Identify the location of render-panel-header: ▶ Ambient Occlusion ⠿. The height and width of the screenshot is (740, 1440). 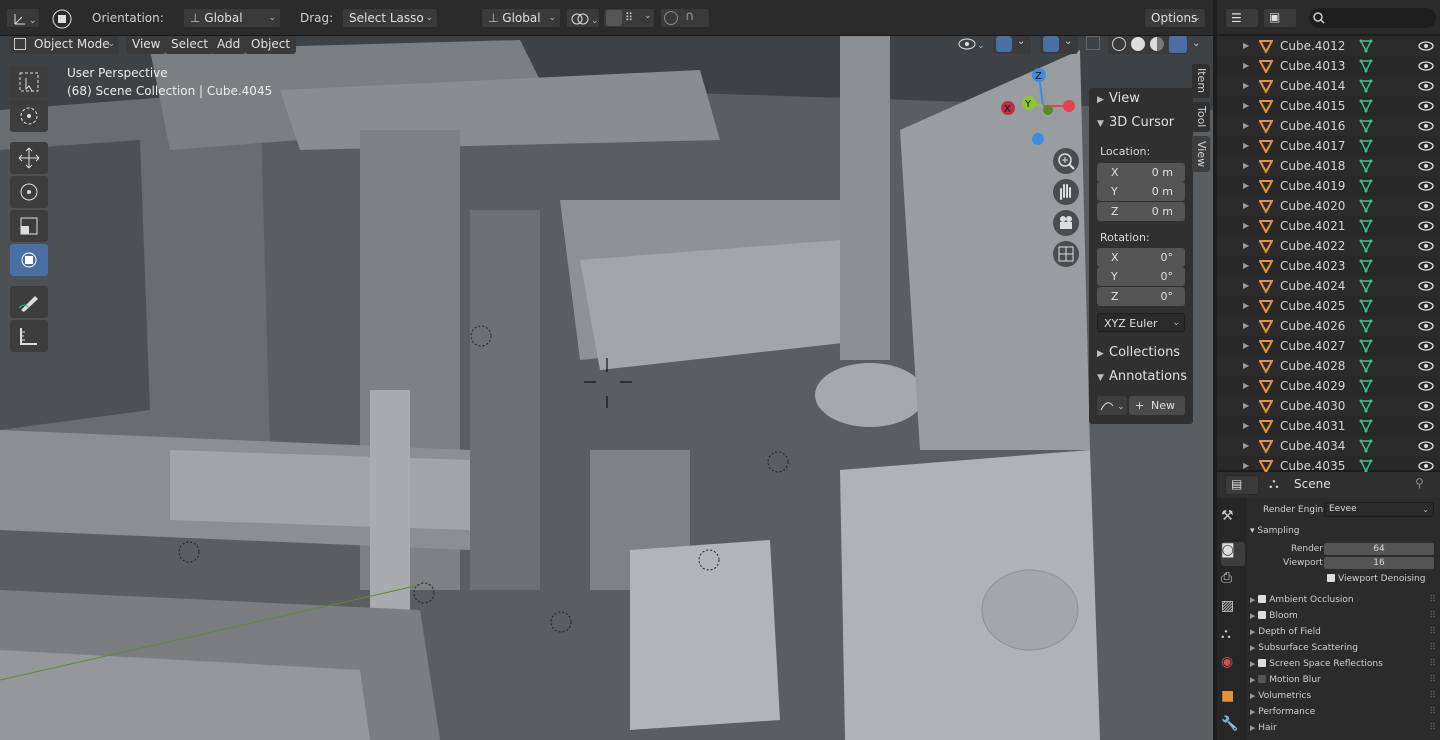
(1343, 600).